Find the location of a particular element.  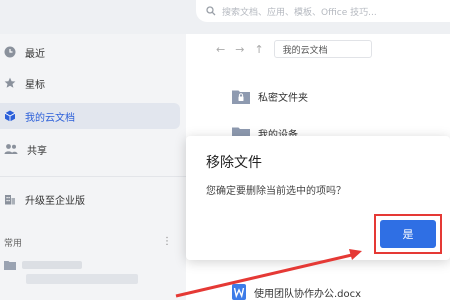

sidebar-item-label: 共享 is located at coordinates (37, 151).